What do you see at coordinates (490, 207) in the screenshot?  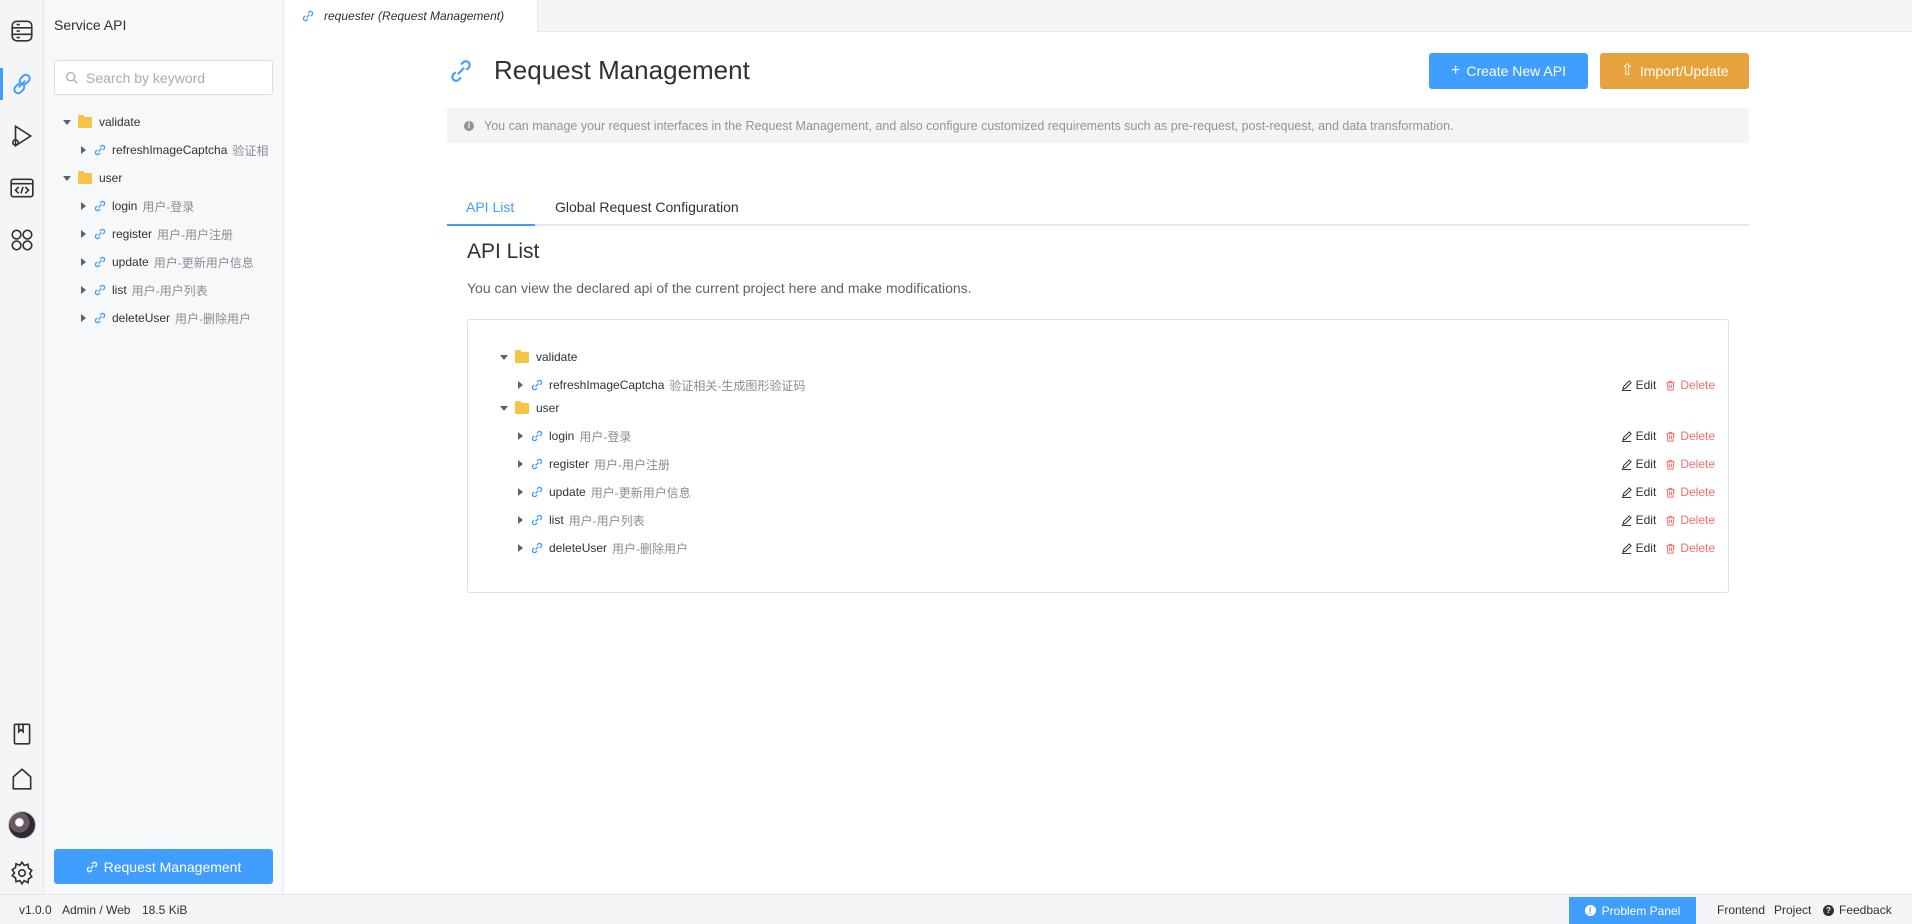 I see `tab-api-list: API List` at bounding box center [490, 207].